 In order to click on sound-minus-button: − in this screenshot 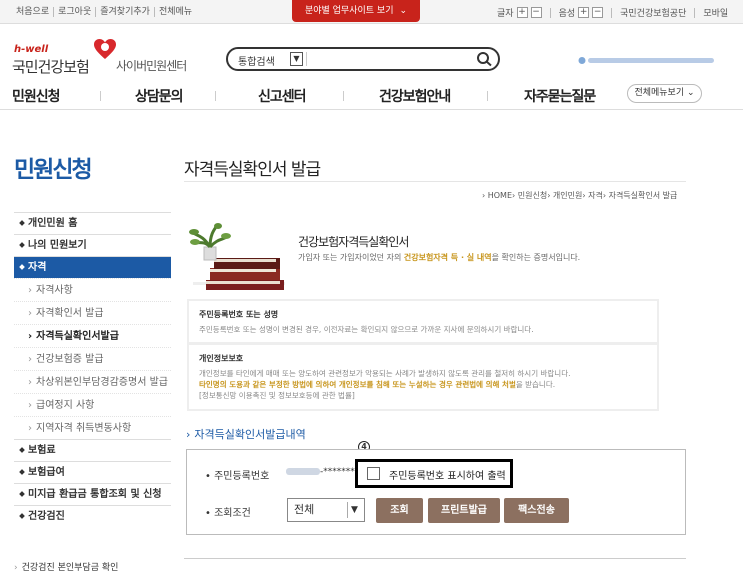, I will do `click(598, 12)`.